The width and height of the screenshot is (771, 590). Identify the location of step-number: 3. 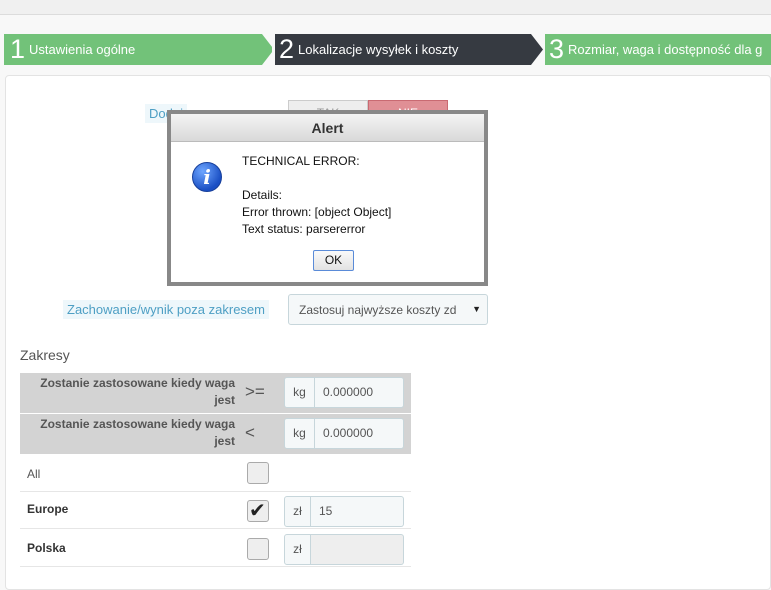
(557, 49).